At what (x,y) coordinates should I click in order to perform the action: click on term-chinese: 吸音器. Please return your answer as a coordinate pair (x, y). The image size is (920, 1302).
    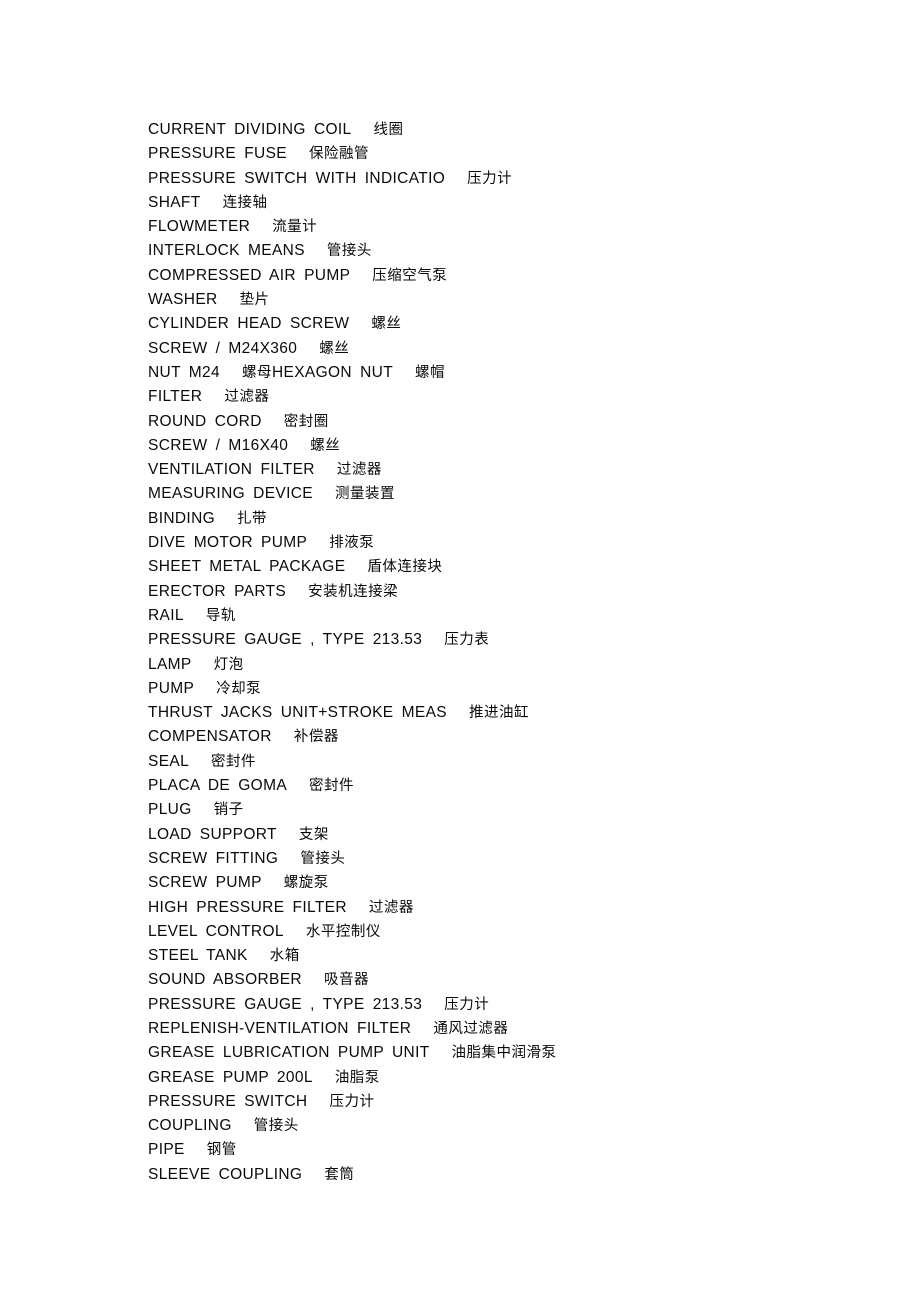
    Looking at the image, I should click on (346, 980).